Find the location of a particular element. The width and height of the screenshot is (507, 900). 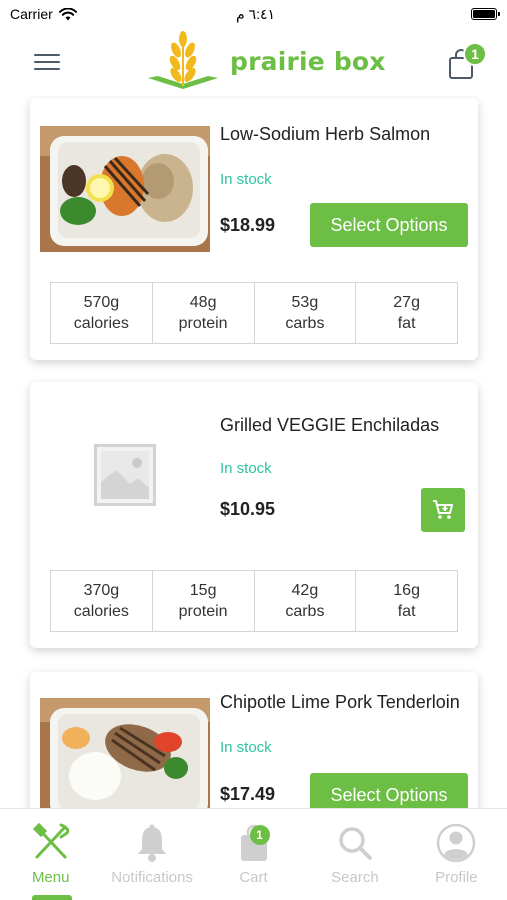

tab-label: Menu is located at coordinates (50, 877).